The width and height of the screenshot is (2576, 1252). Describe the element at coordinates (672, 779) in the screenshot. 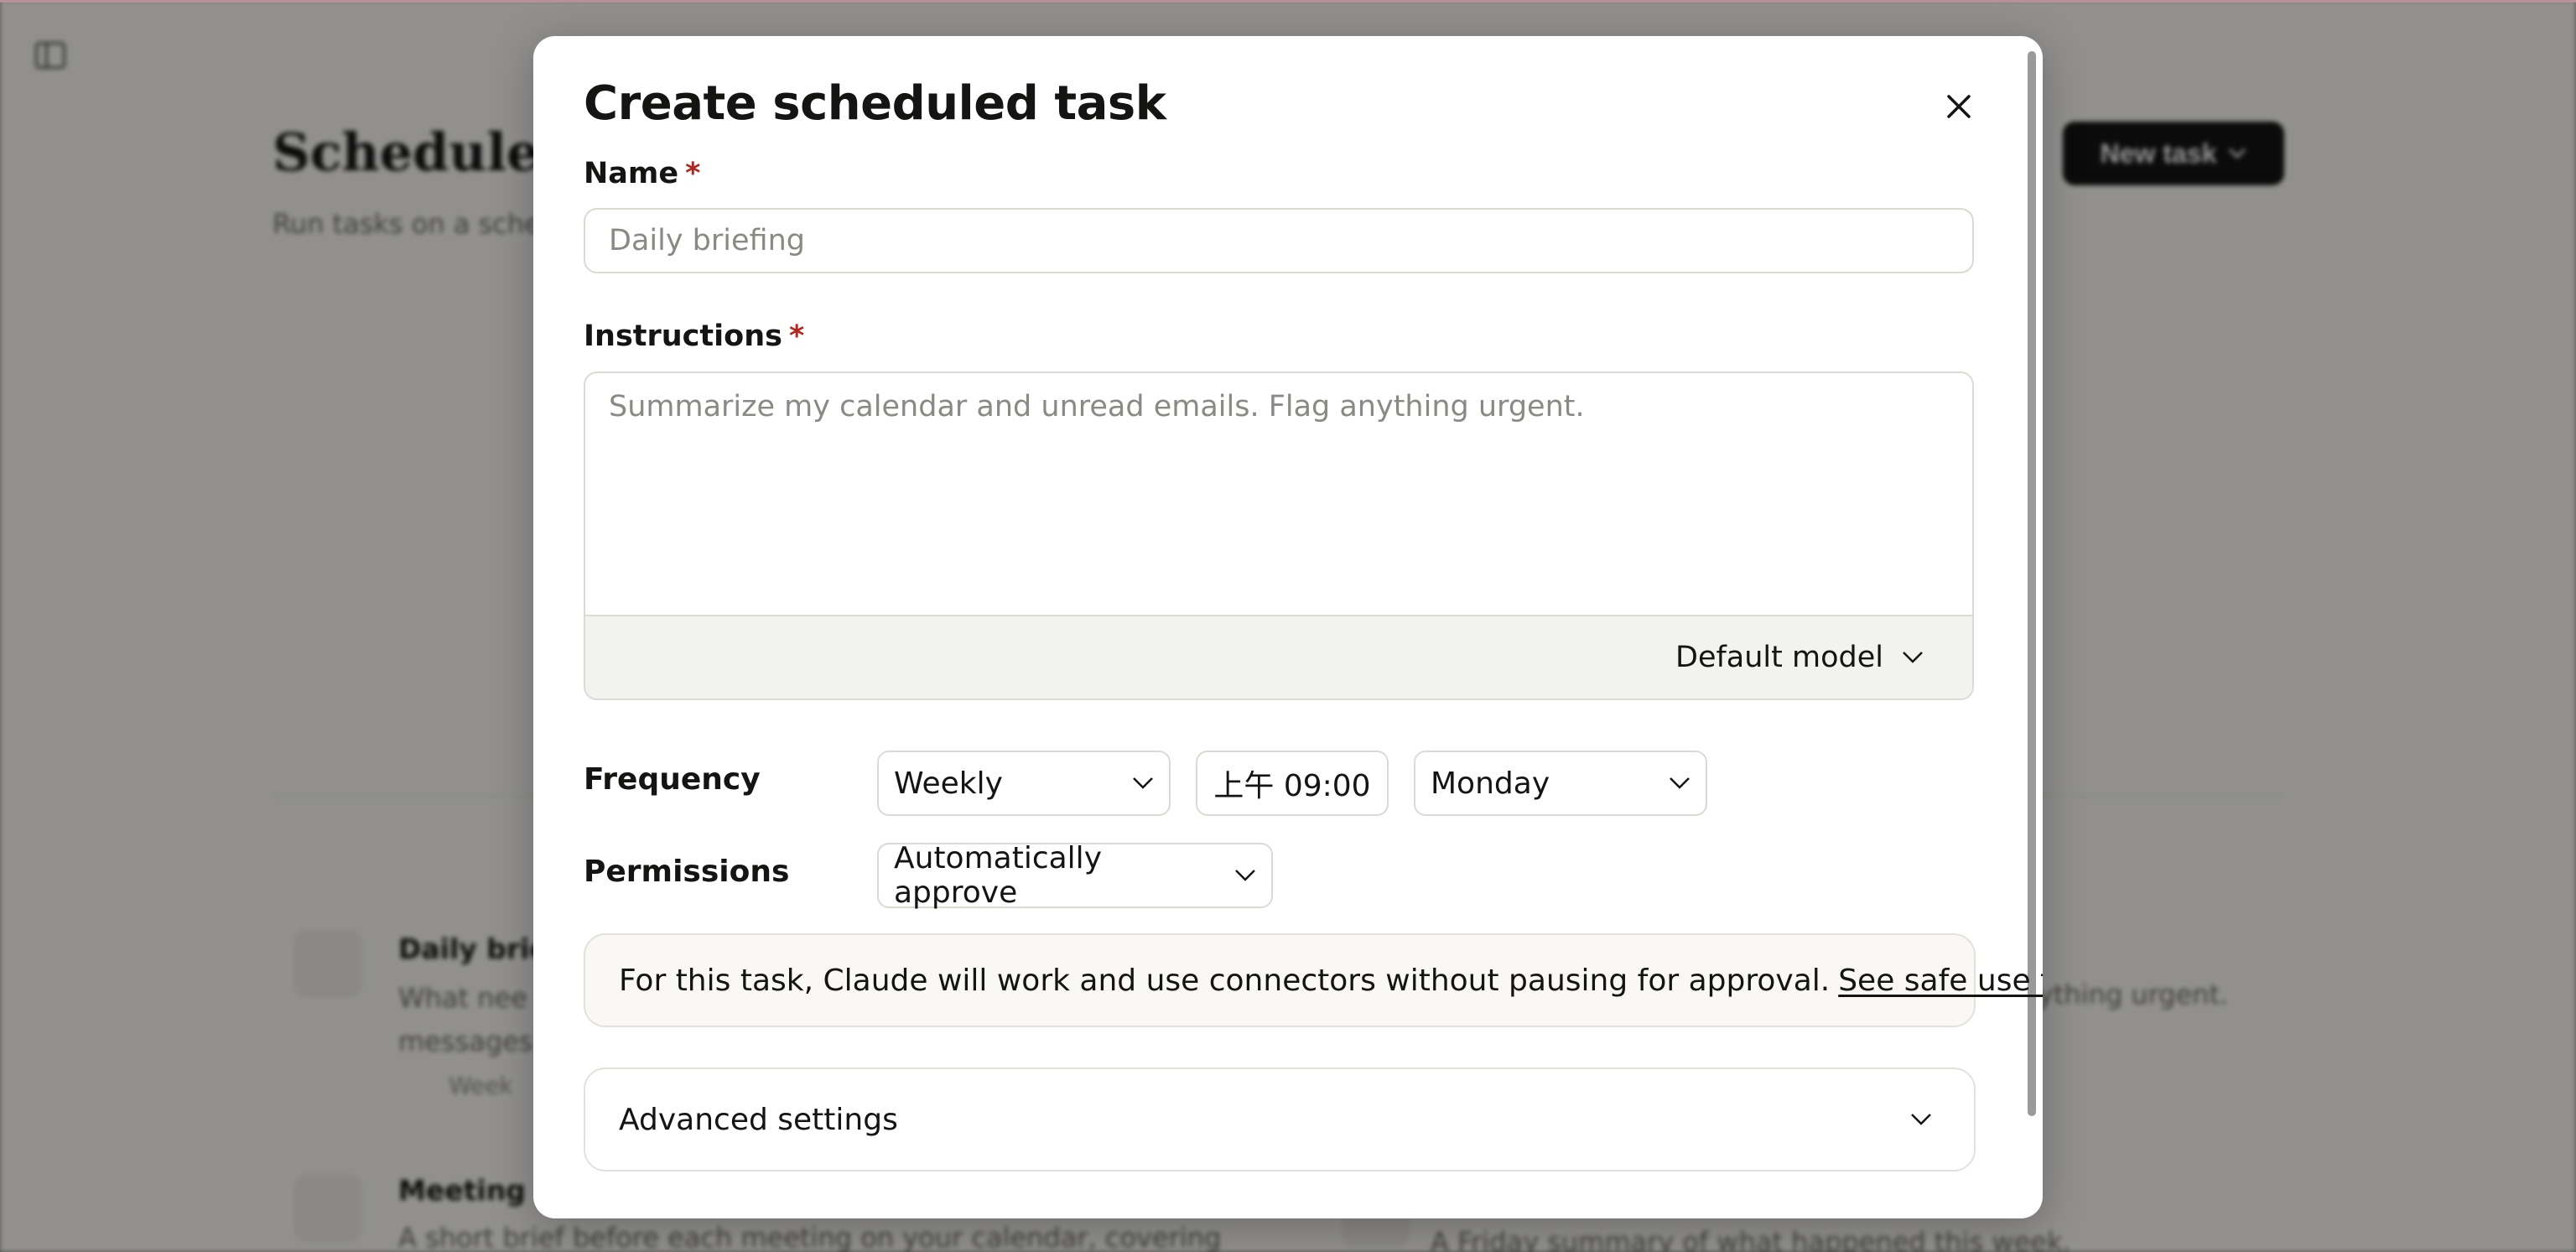

I see `frequency-label: Frequency` at that location.